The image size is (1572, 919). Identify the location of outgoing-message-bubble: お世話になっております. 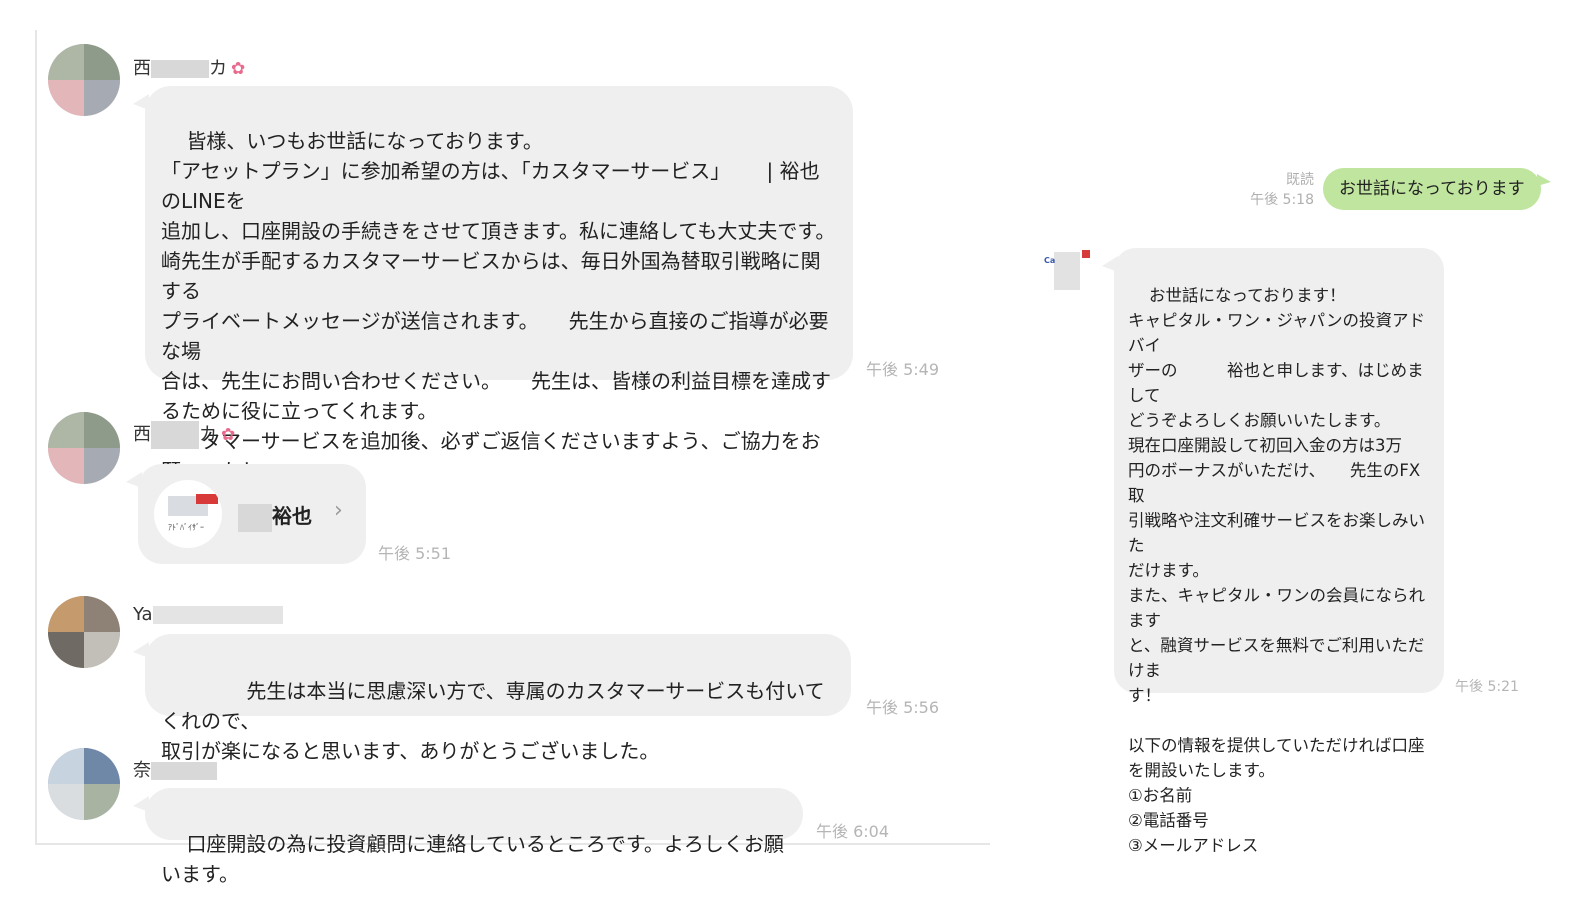
(1437, 189).